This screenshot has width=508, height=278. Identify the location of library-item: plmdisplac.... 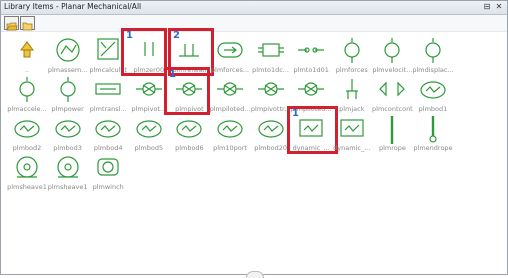
(433, 56).